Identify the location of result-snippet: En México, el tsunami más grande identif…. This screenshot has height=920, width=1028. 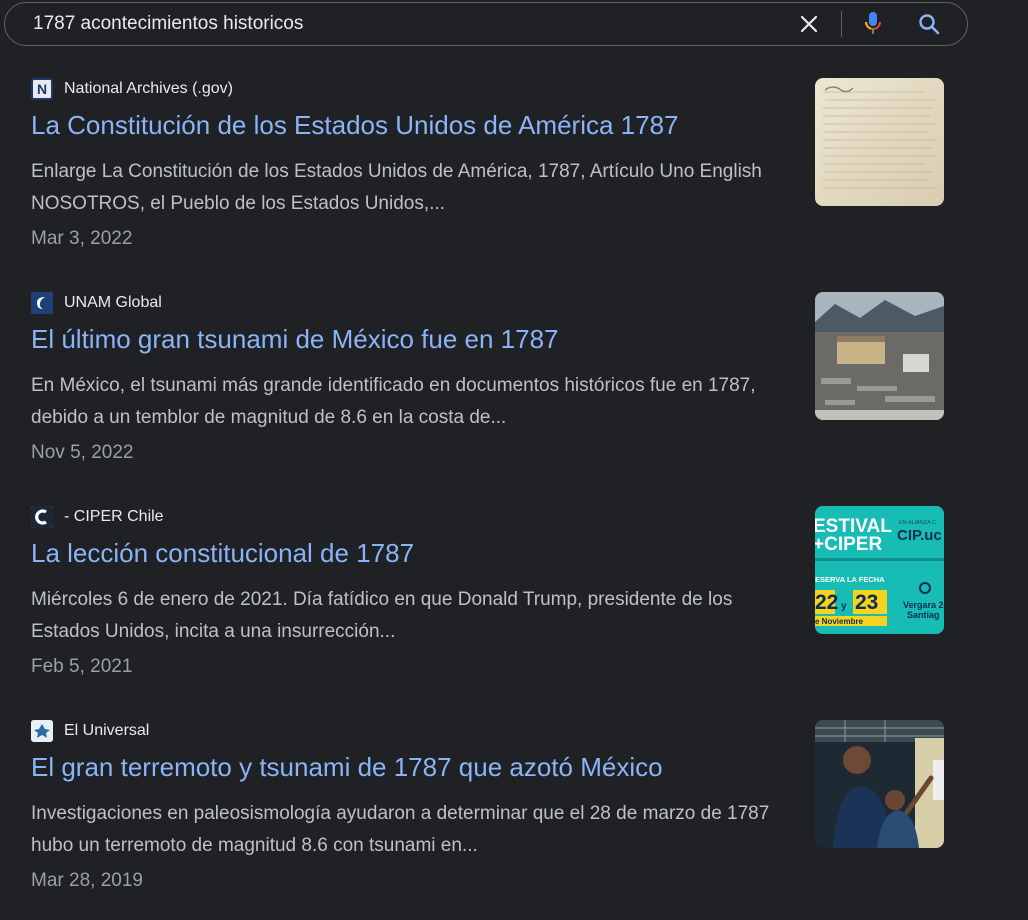
(393, 401).